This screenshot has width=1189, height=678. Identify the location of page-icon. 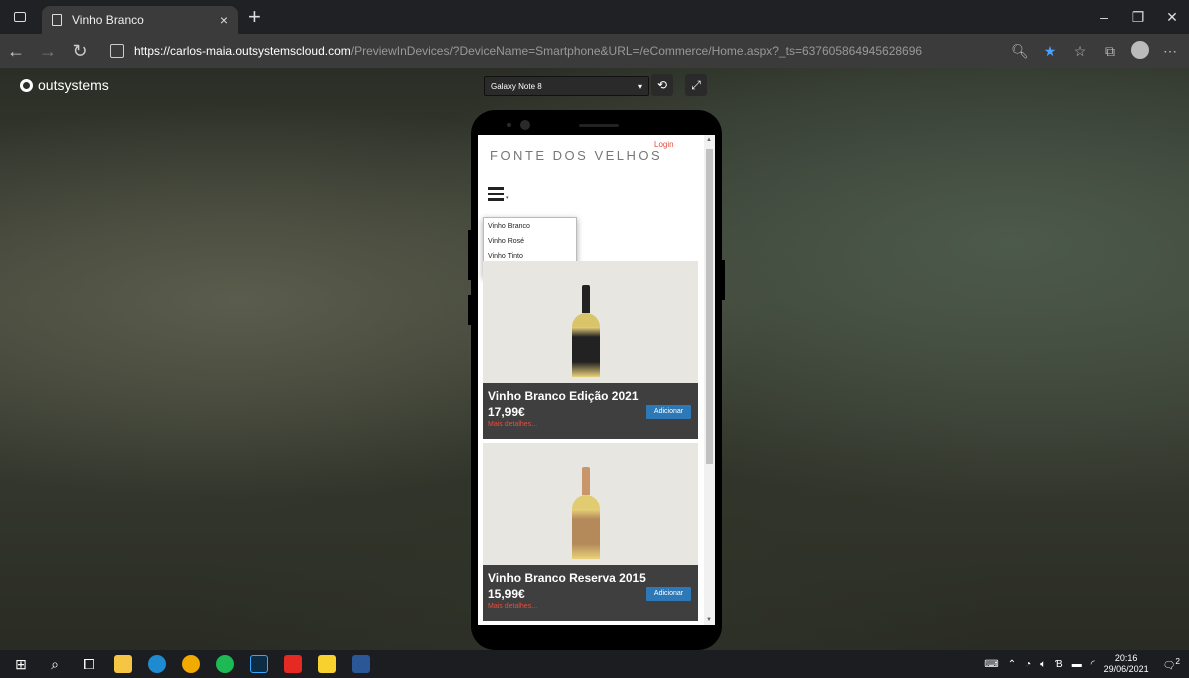
(57, 20).